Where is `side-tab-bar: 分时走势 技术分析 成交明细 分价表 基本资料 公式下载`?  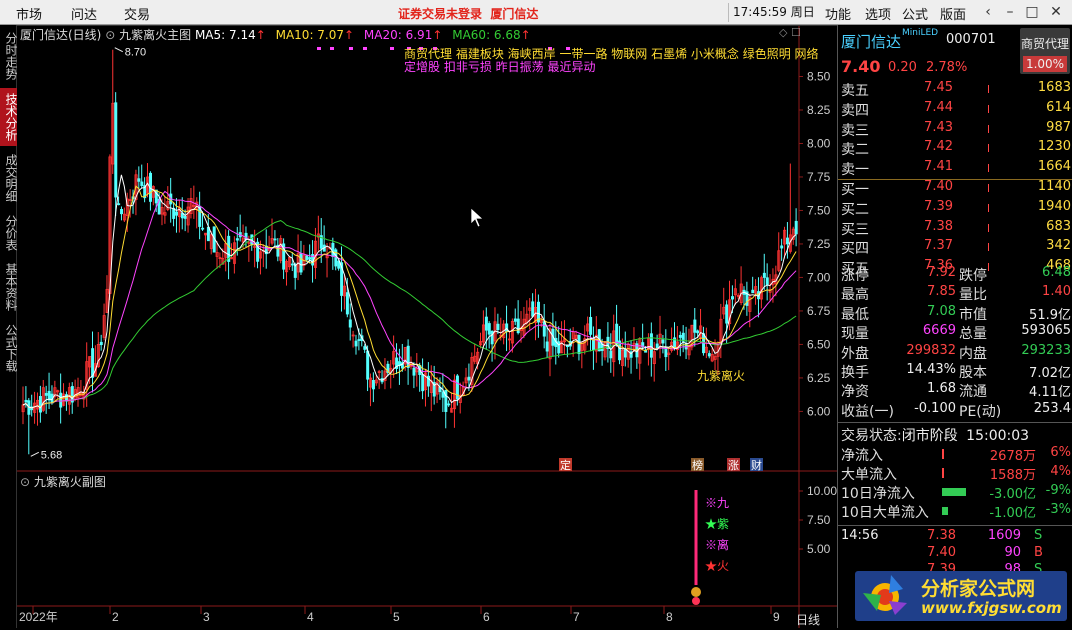 side-tab-bar: 分时走势 技术分析 成交明细 分价表 基本资料 公式下载 is located at coordinates (9, 326).